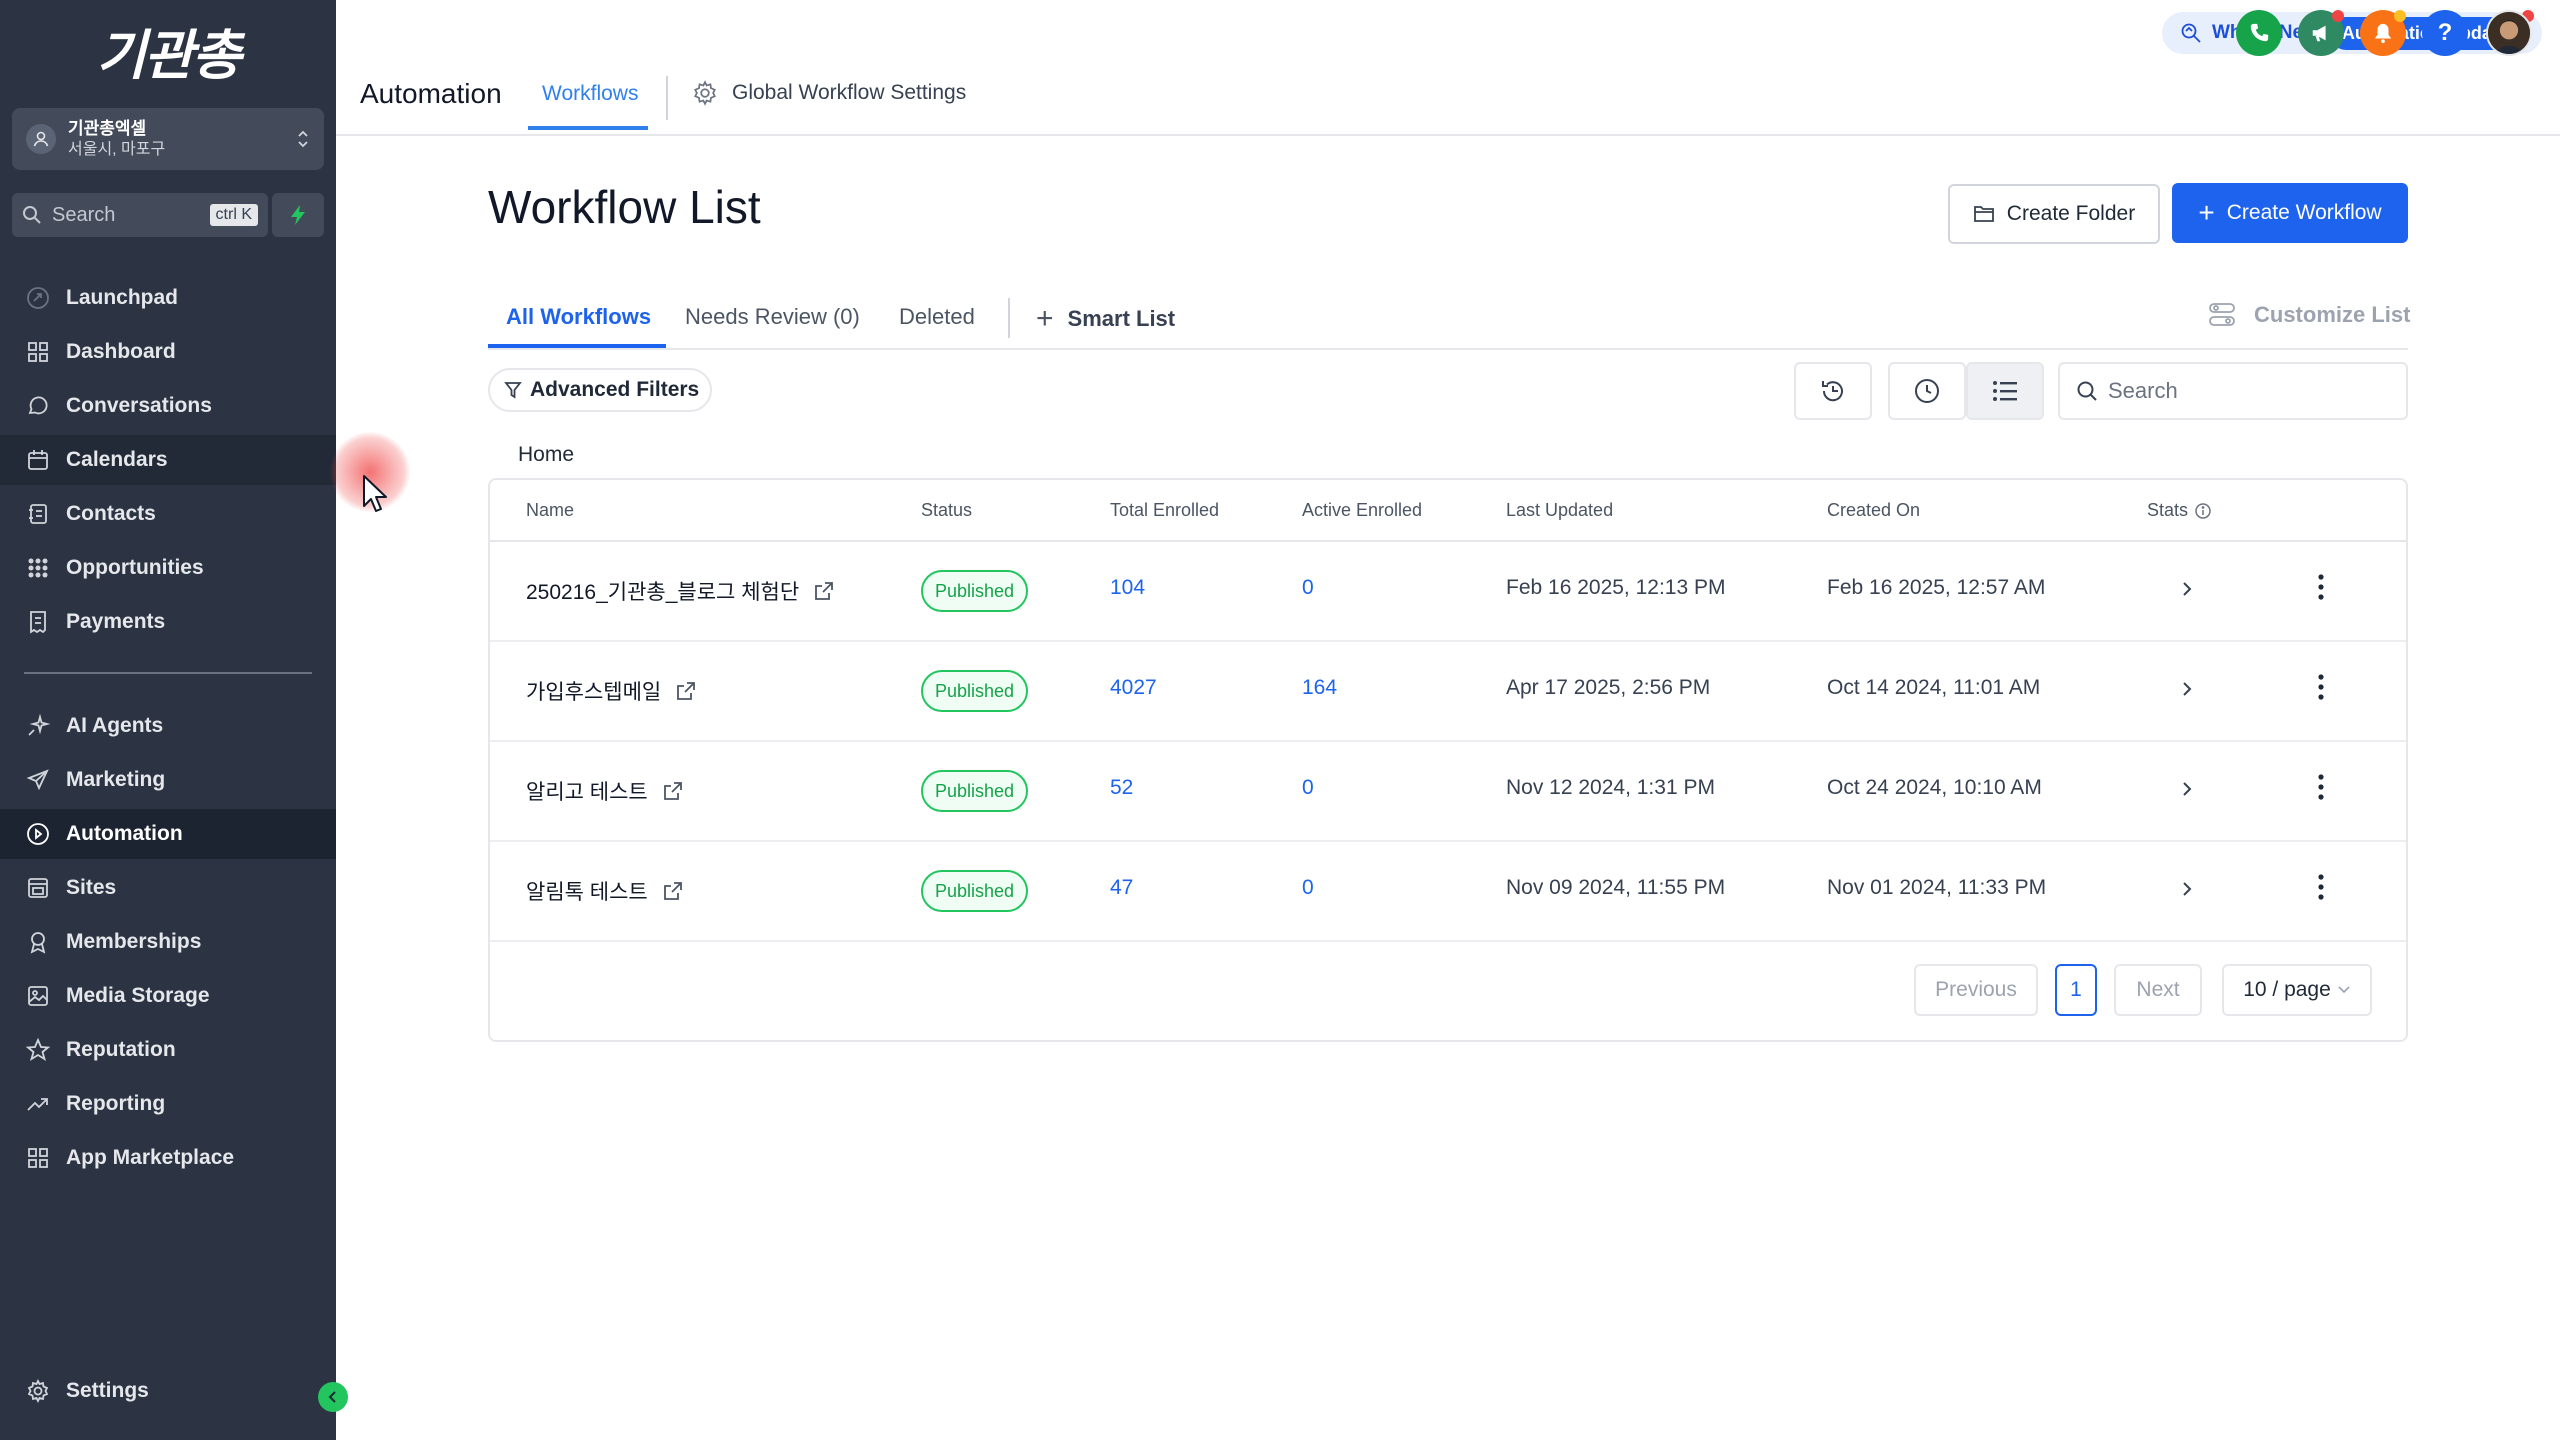 This screenshot has height=1440, width=2560. I want to click on sidebar-item-app-marketplace: App Marketplace, so click(168, 1158).